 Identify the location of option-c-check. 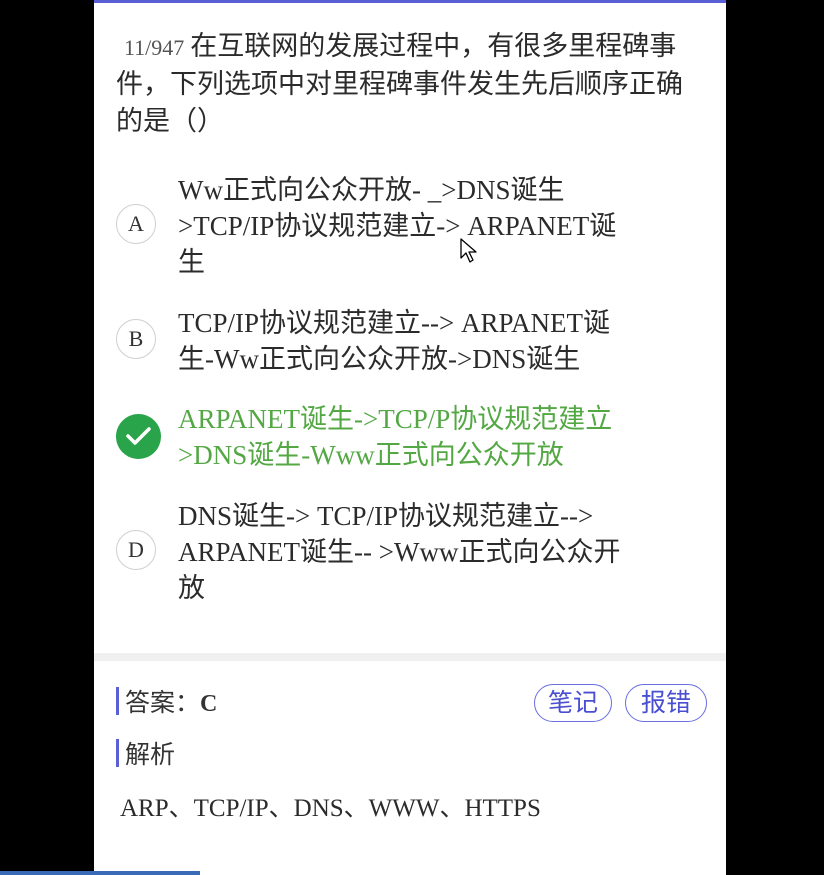
(138, 436).